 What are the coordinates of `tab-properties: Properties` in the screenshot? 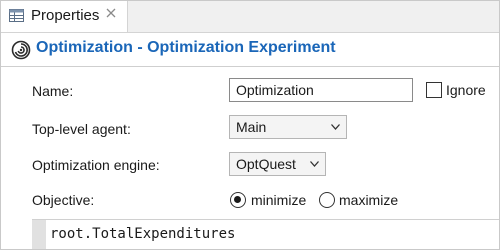 It's located at (64, 16).